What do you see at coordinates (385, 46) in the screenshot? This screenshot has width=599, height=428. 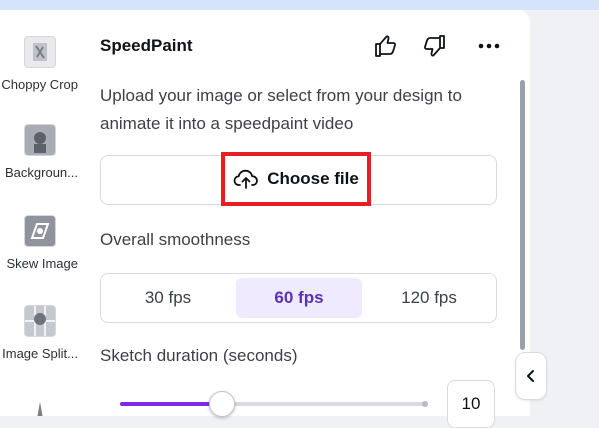 I see `thumbs-up-icon` at bounding box center [385, 46].